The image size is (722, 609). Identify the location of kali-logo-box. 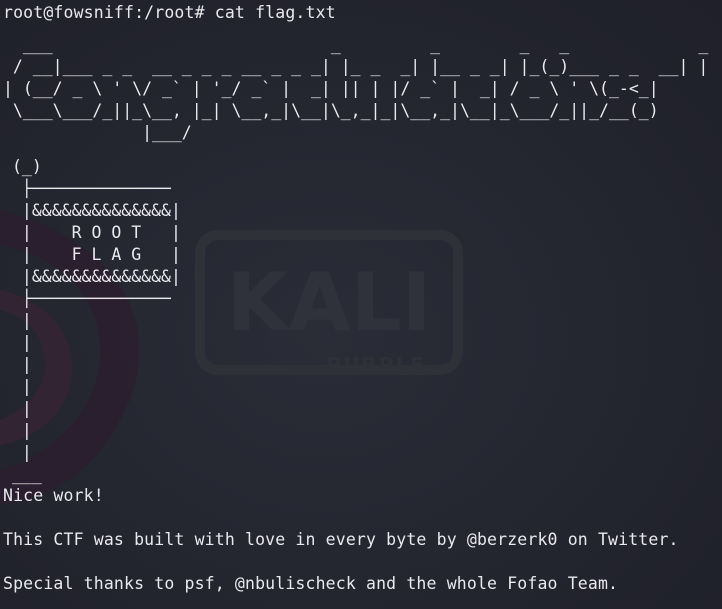
(329, 302).